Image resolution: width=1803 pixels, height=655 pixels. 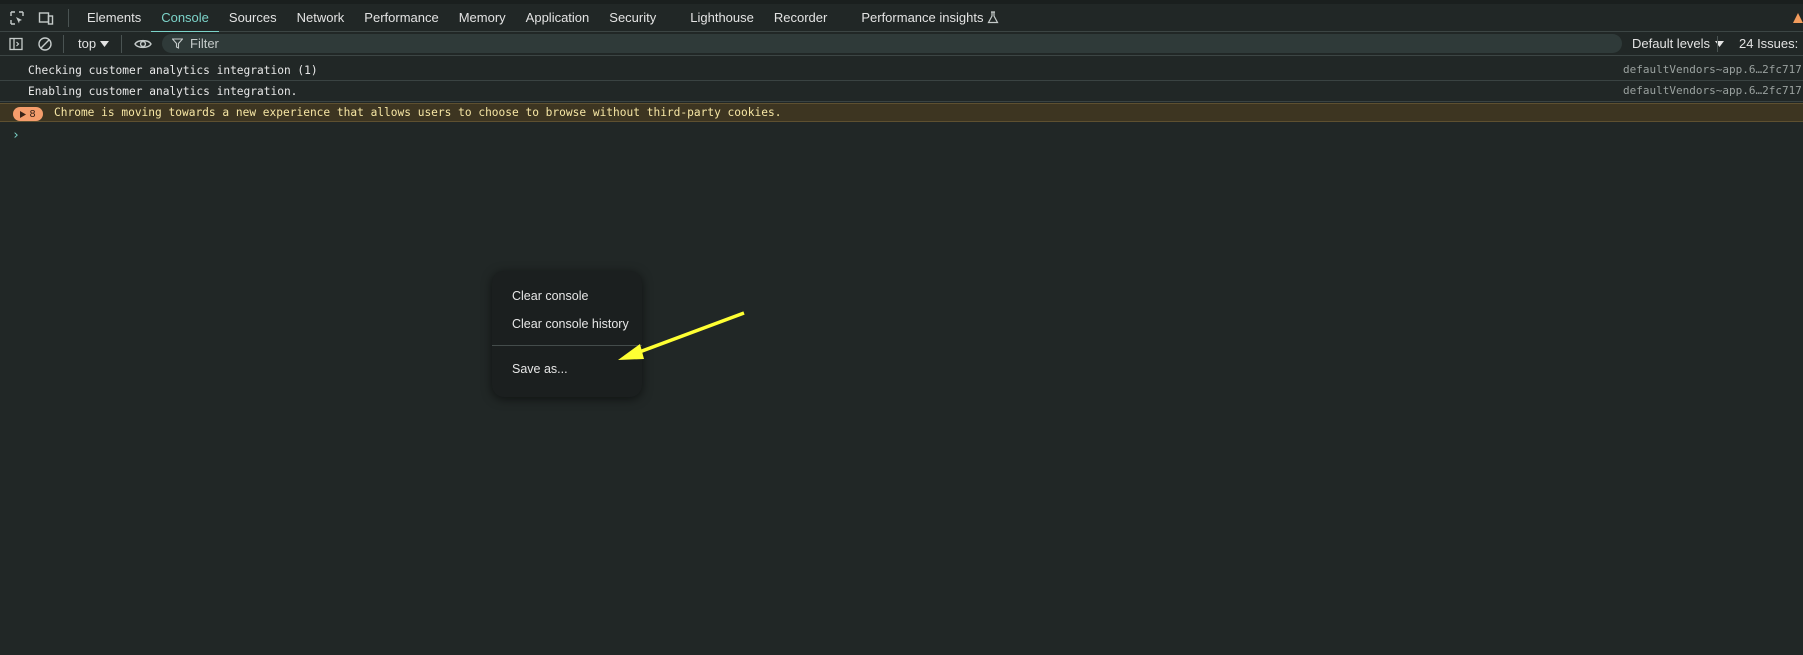 I want to click on tab-performance-insights-label: Performance insights, so click(x=922, y=17).